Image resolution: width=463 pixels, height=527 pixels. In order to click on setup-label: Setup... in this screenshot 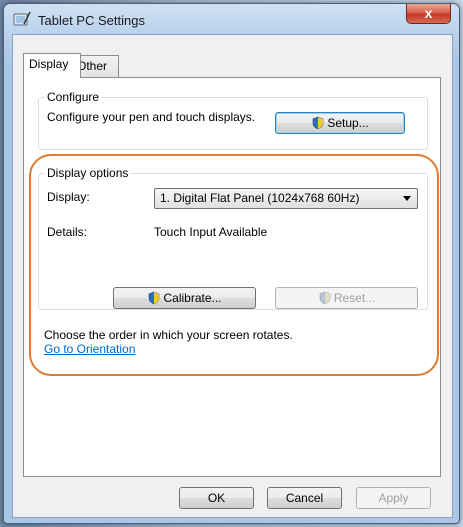, I will do `click(348, 123)`.